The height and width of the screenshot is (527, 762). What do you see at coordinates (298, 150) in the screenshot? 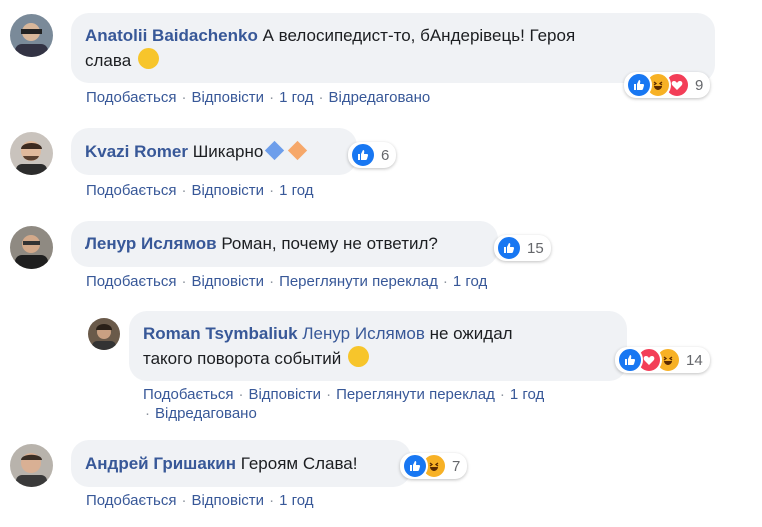
I see `orange-diamond-emoji-icon` at bounding box center [298, 150].